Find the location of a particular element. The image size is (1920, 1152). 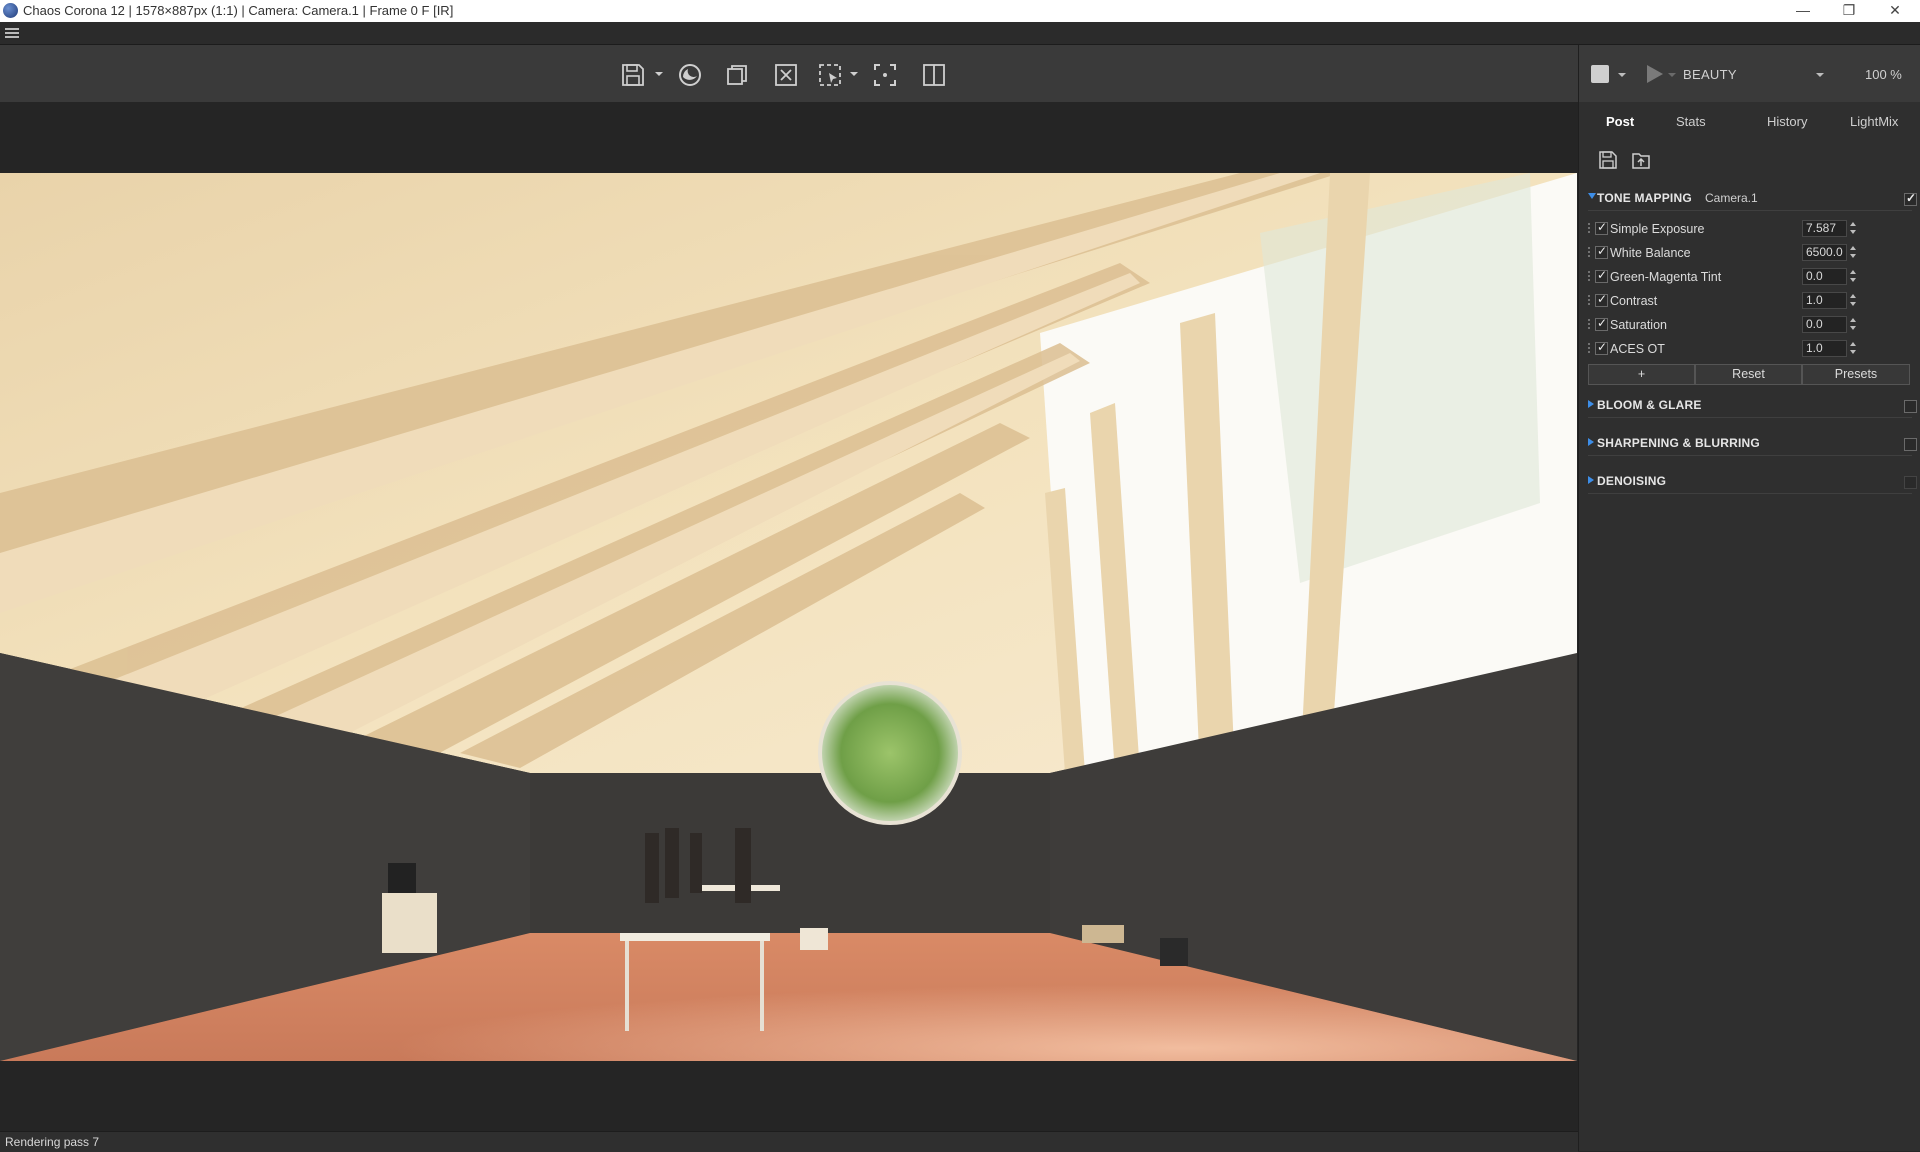

save-settings-icon is located at coordinates (1608, 160).